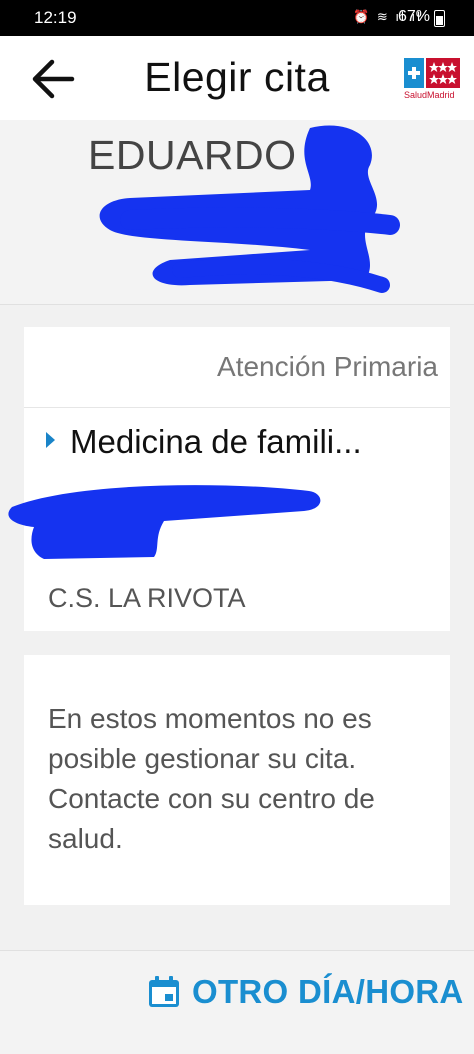 The image size is (474, 1054). Describe the element at coordinates (237, 407) in the screenshot. I see `card-divider` at that location.